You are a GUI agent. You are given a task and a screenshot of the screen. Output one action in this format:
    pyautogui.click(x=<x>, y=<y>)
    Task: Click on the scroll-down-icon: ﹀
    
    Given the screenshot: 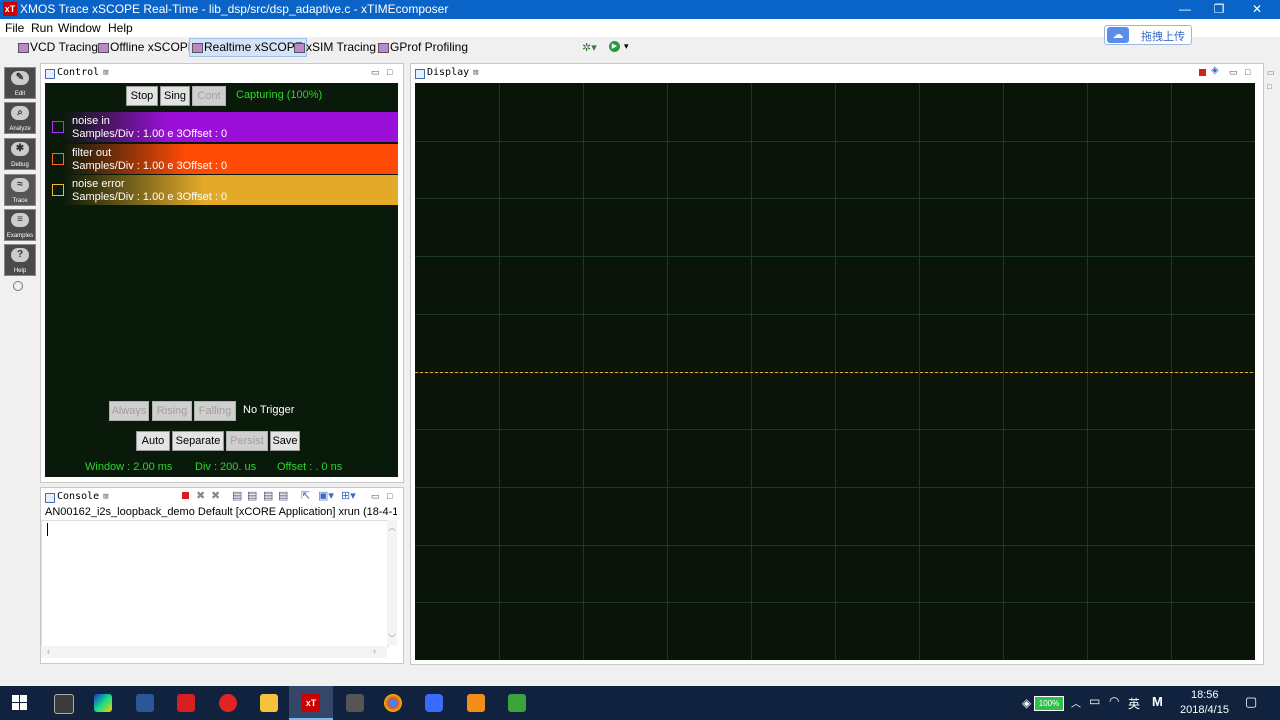 What is the action you would take?
    pyautogui.click(x=392, y=638)
    